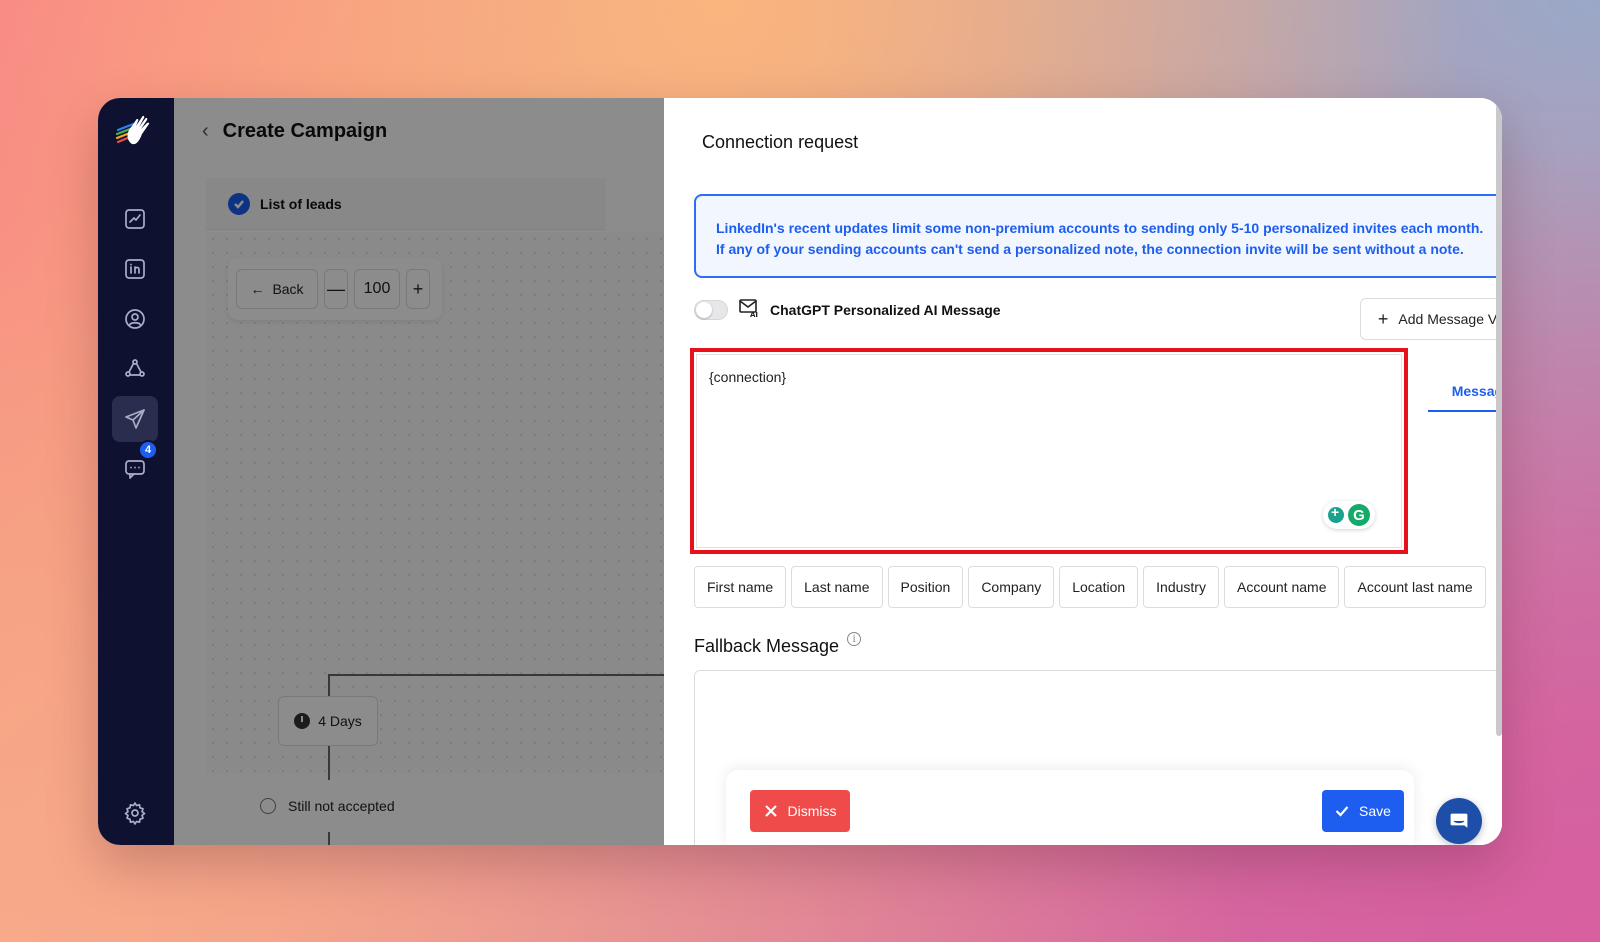 This screenshot has width=1600, height=942. Describe the element at coordinates (748, 377) in the screenshot. I see `message-text: {connection}` at that location.